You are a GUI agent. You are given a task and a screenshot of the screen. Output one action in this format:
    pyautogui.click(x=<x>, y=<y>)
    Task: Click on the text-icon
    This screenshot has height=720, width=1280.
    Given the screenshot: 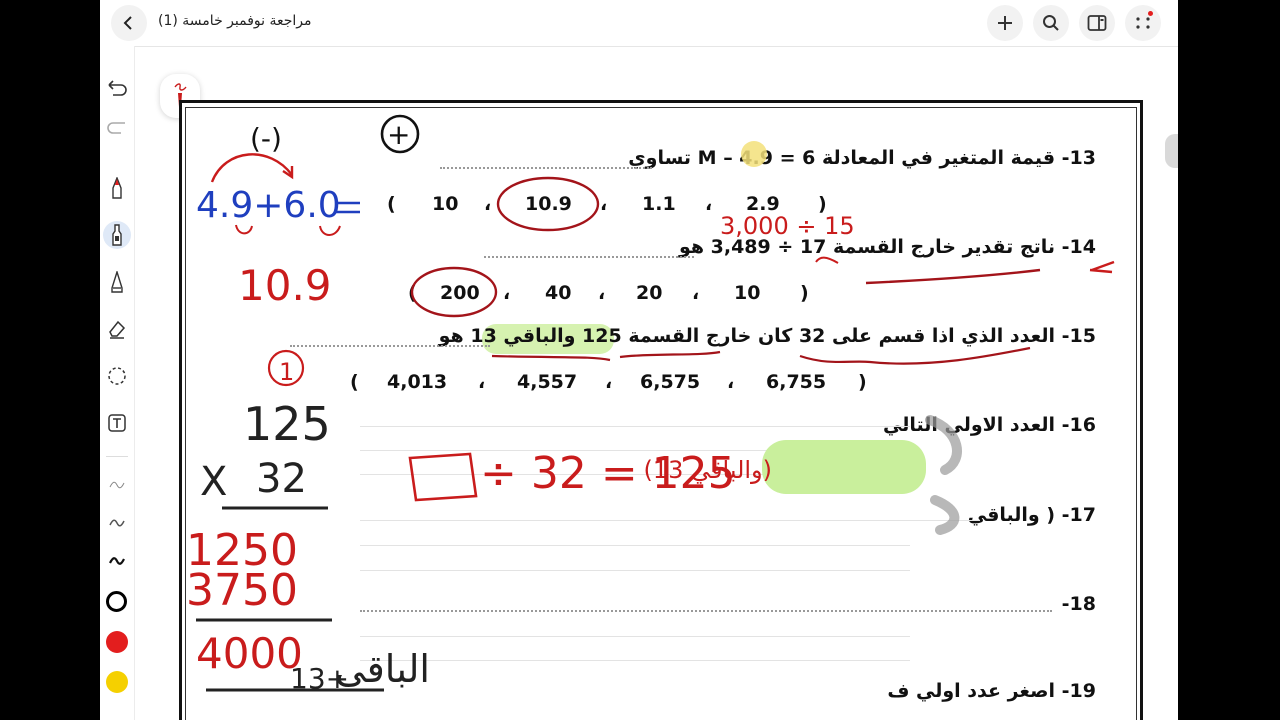 What is the action you would take?
    pyautogui.click(x=117, y=423)
    